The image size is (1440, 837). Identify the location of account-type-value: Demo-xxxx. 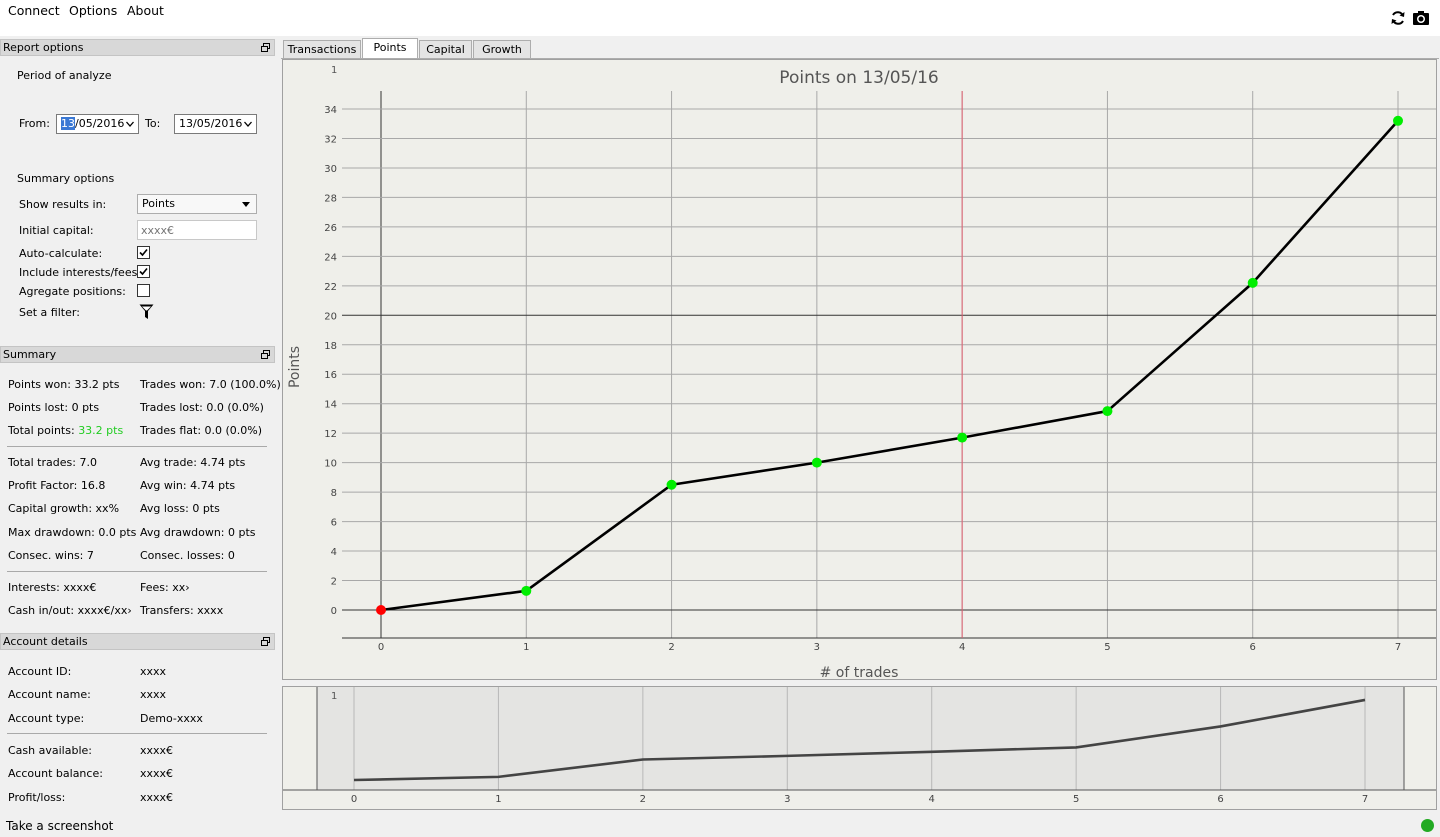
(171, 718).